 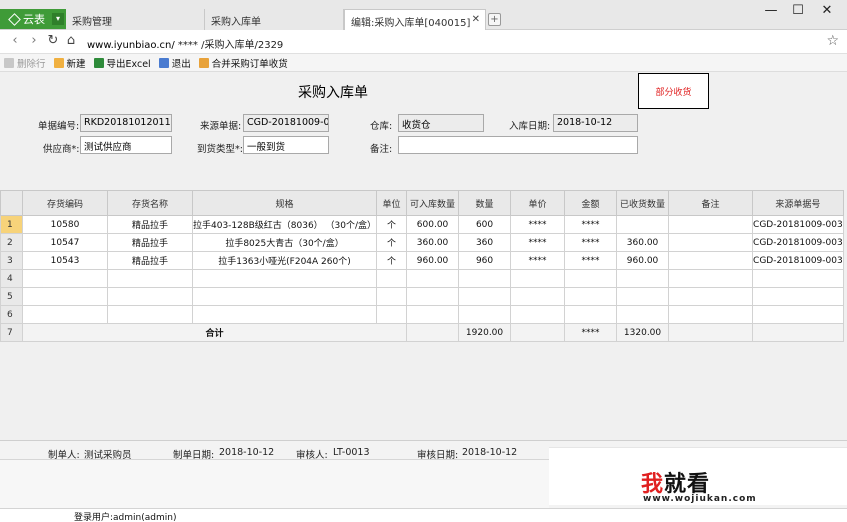 I want to click on col-header: 来源单据号, so click(x=798, y=203).